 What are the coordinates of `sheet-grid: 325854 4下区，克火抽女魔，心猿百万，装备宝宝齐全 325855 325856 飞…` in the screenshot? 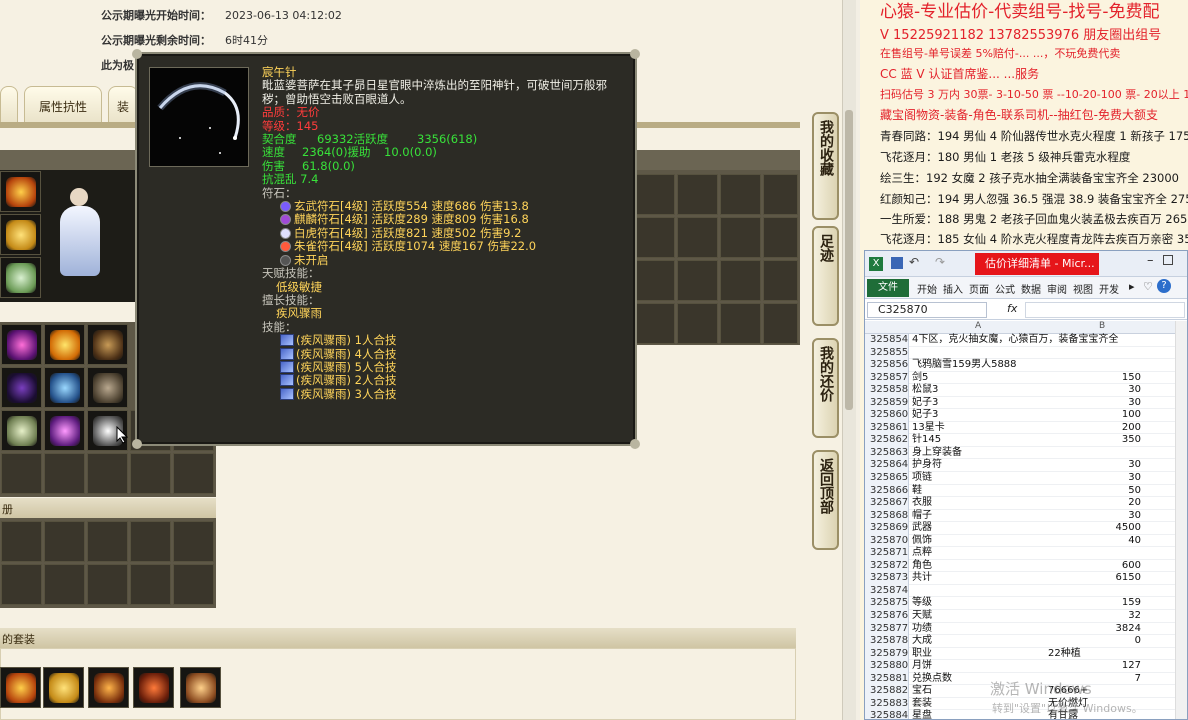 It's located at (1026, 526).